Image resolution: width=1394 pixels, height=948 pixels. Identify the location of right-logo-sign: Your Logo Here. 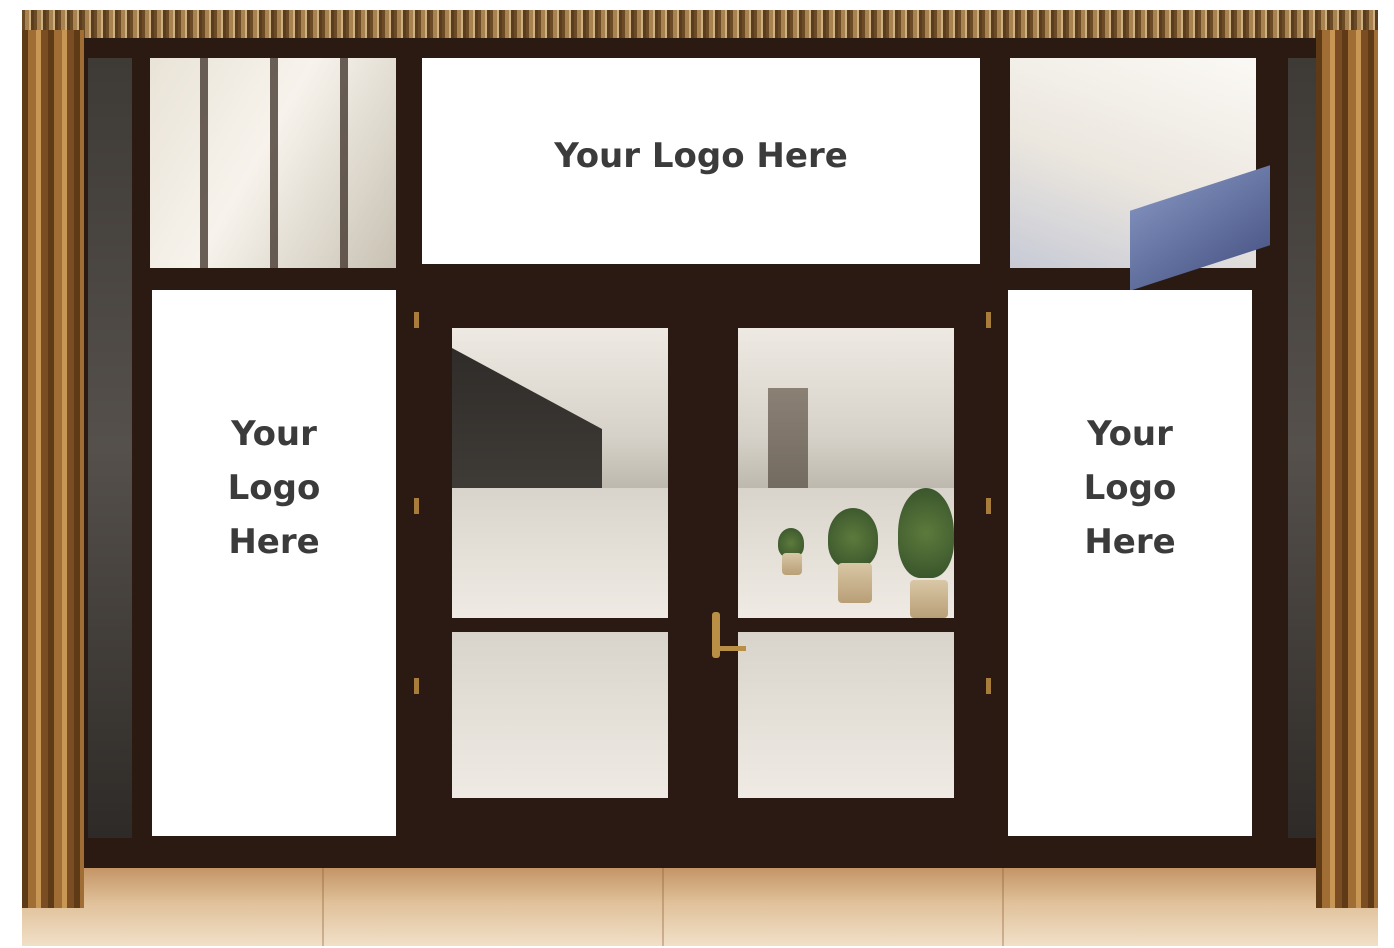
(1130, 563).